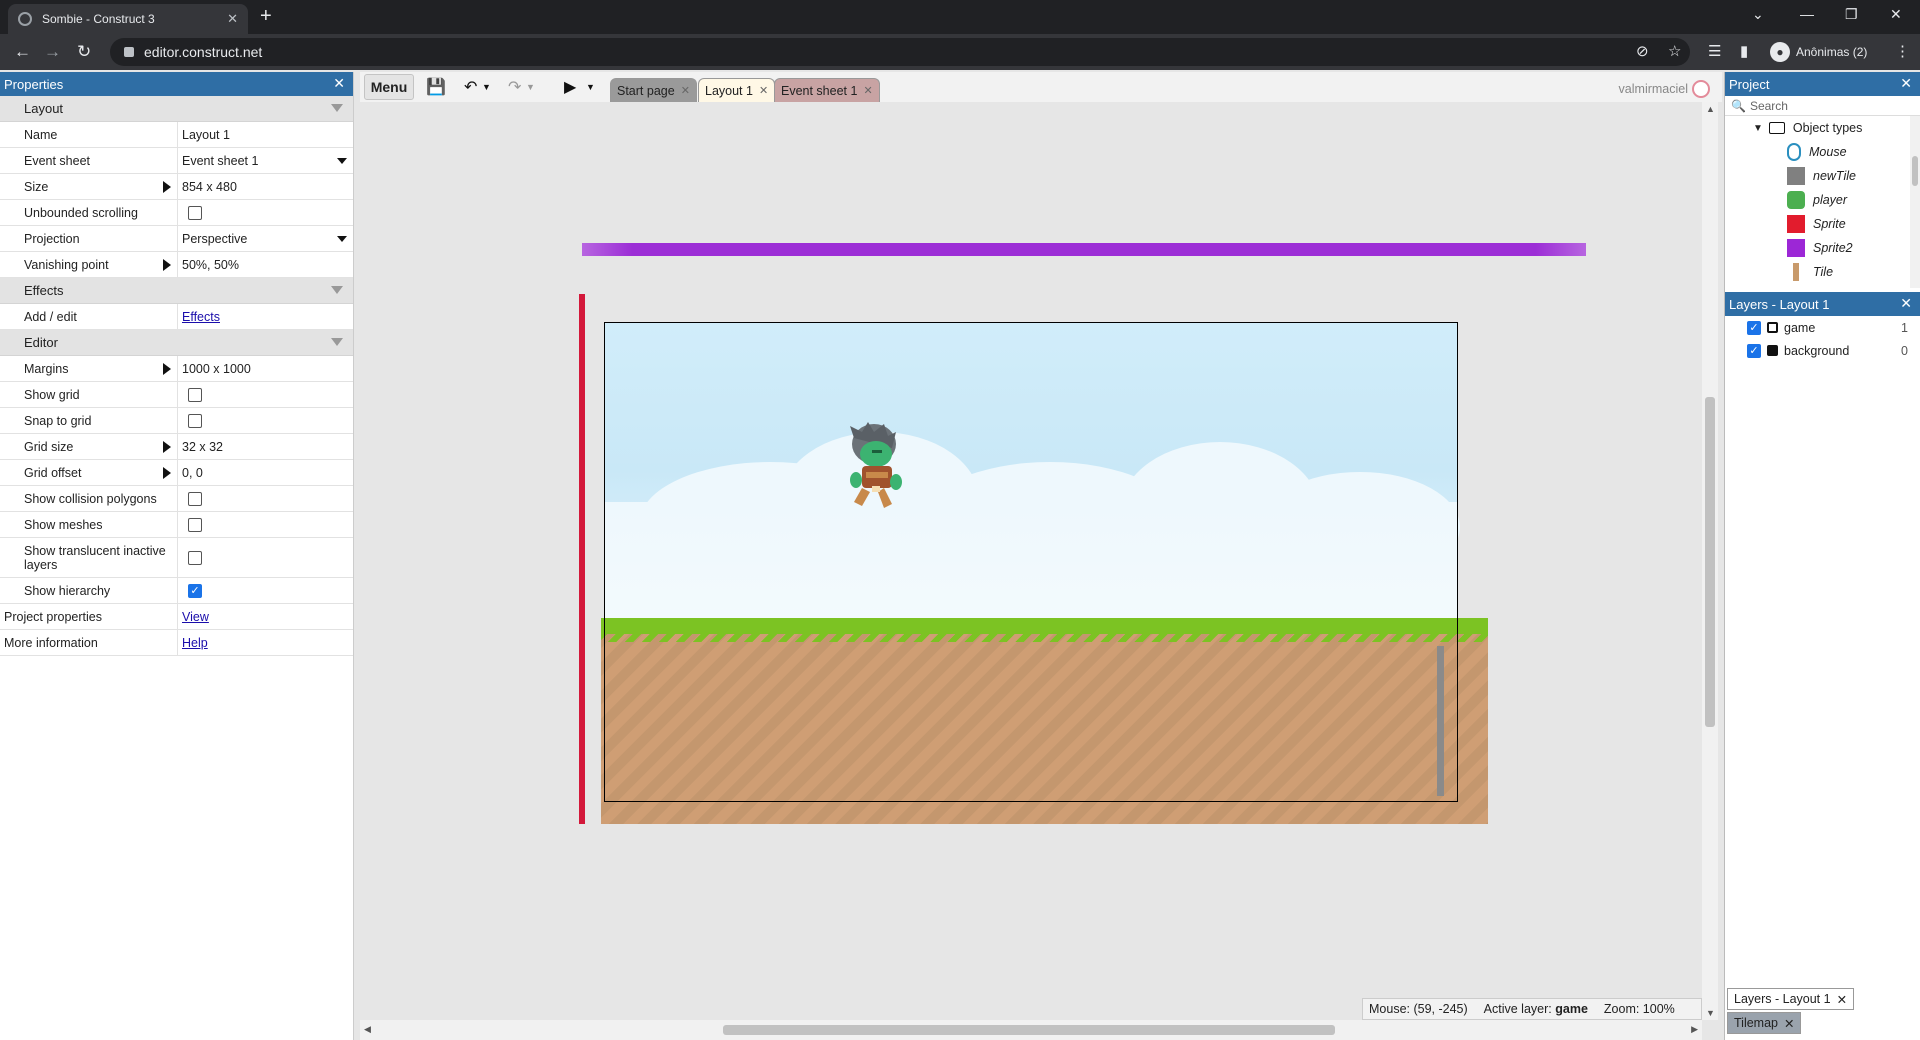 Image resolution: width=1920 pixels, height=1040 pixels. Describe the element at coordinates (195, 394) in the screenshot. I see `show-grid-checkbox` at that location.